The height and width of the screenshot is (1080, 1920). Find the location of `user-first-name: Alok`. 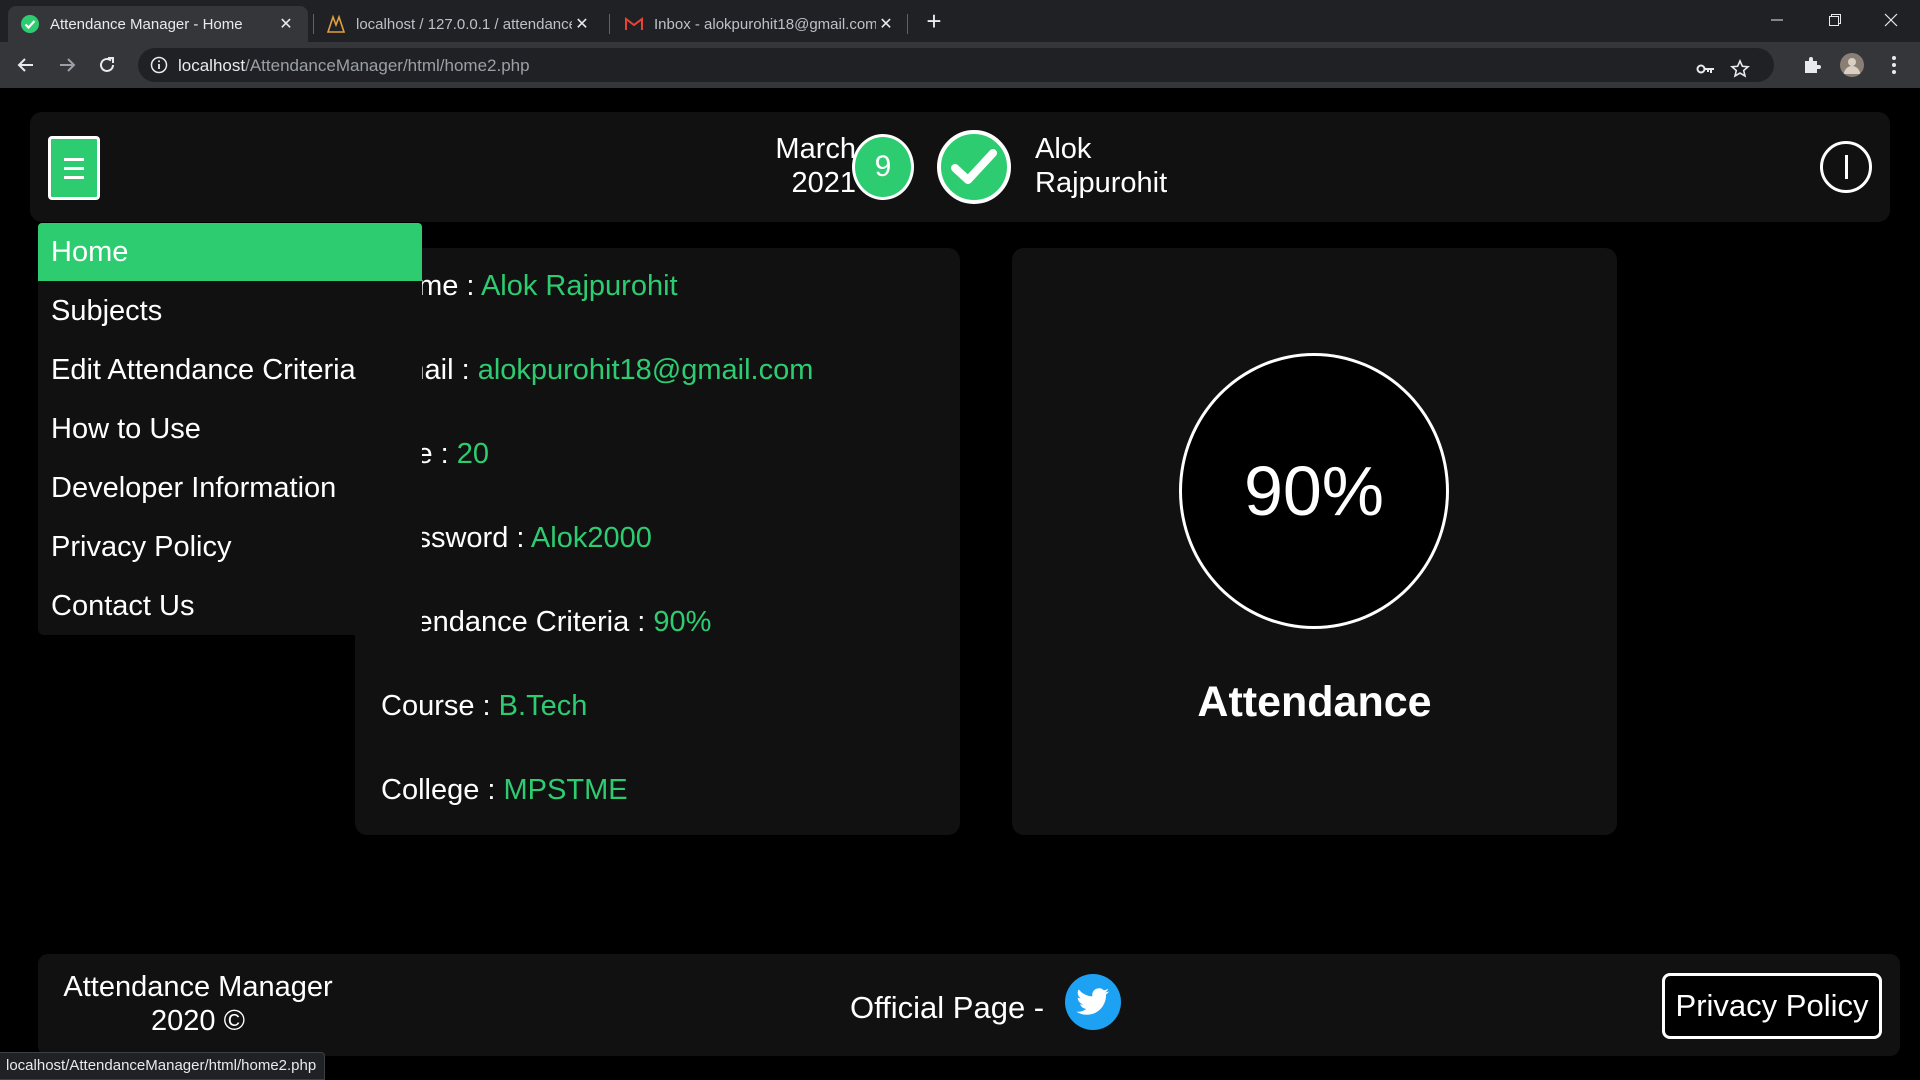

user-first-name: Alok is located at coordinates (1063, 149).